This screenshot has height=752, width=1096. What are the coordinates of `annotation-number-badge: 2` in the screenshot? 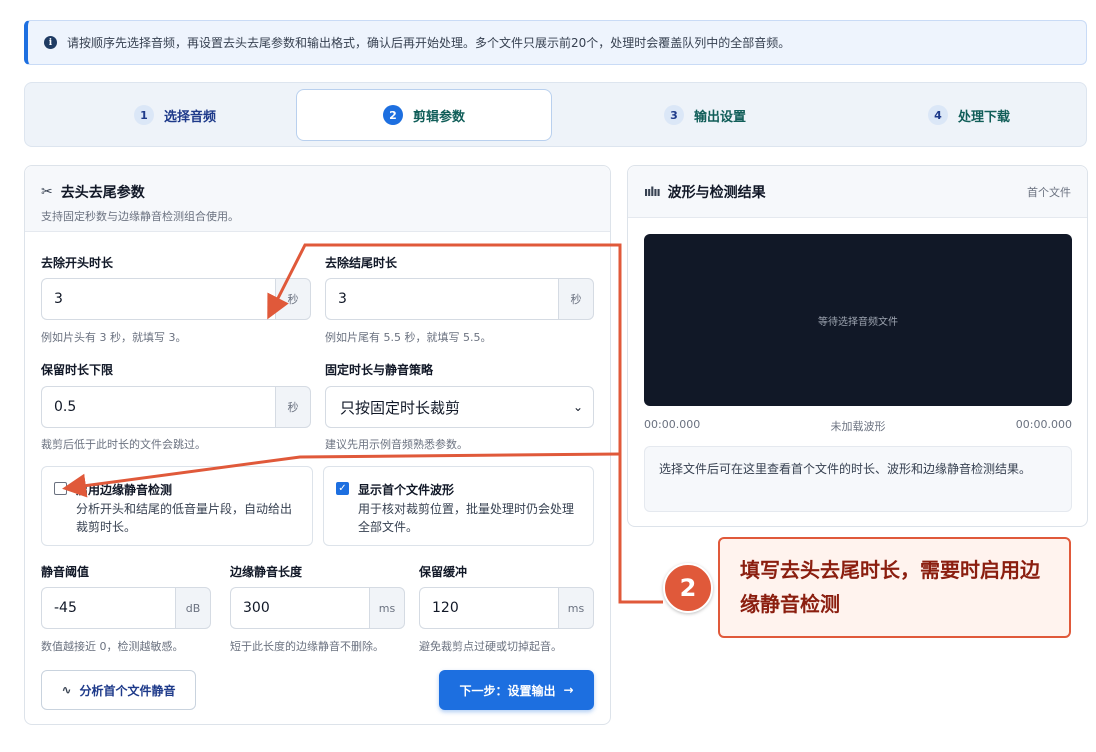 It's located at (688, 588).